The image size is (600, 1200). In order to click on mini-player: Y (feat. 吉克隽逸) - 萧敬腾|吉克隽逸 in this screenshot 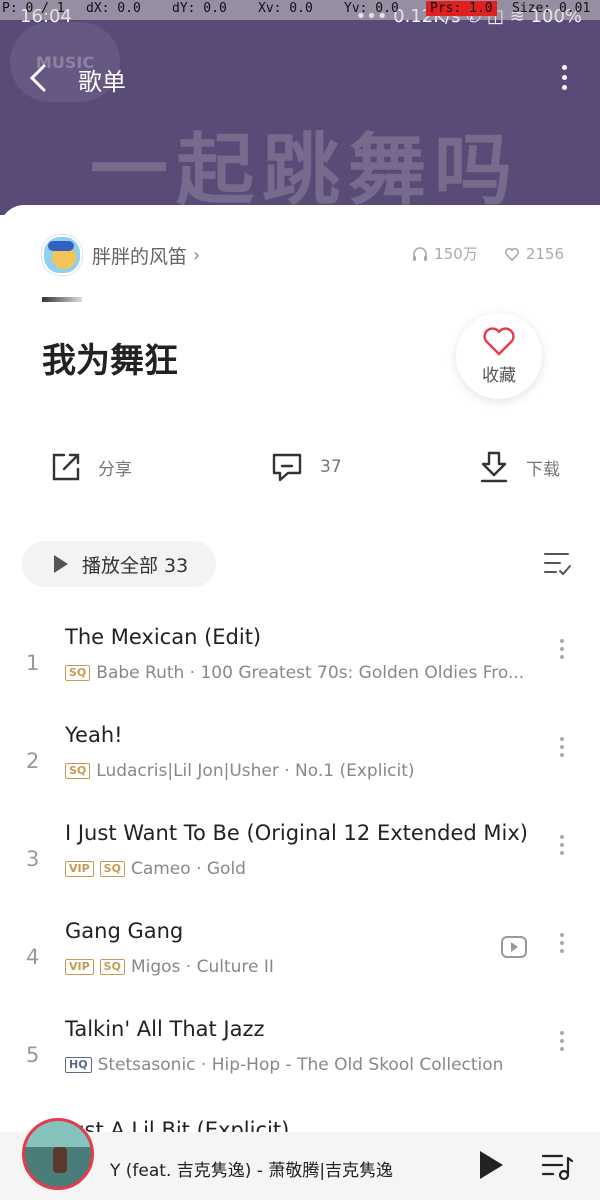, I will do `click(300, 1159)`.